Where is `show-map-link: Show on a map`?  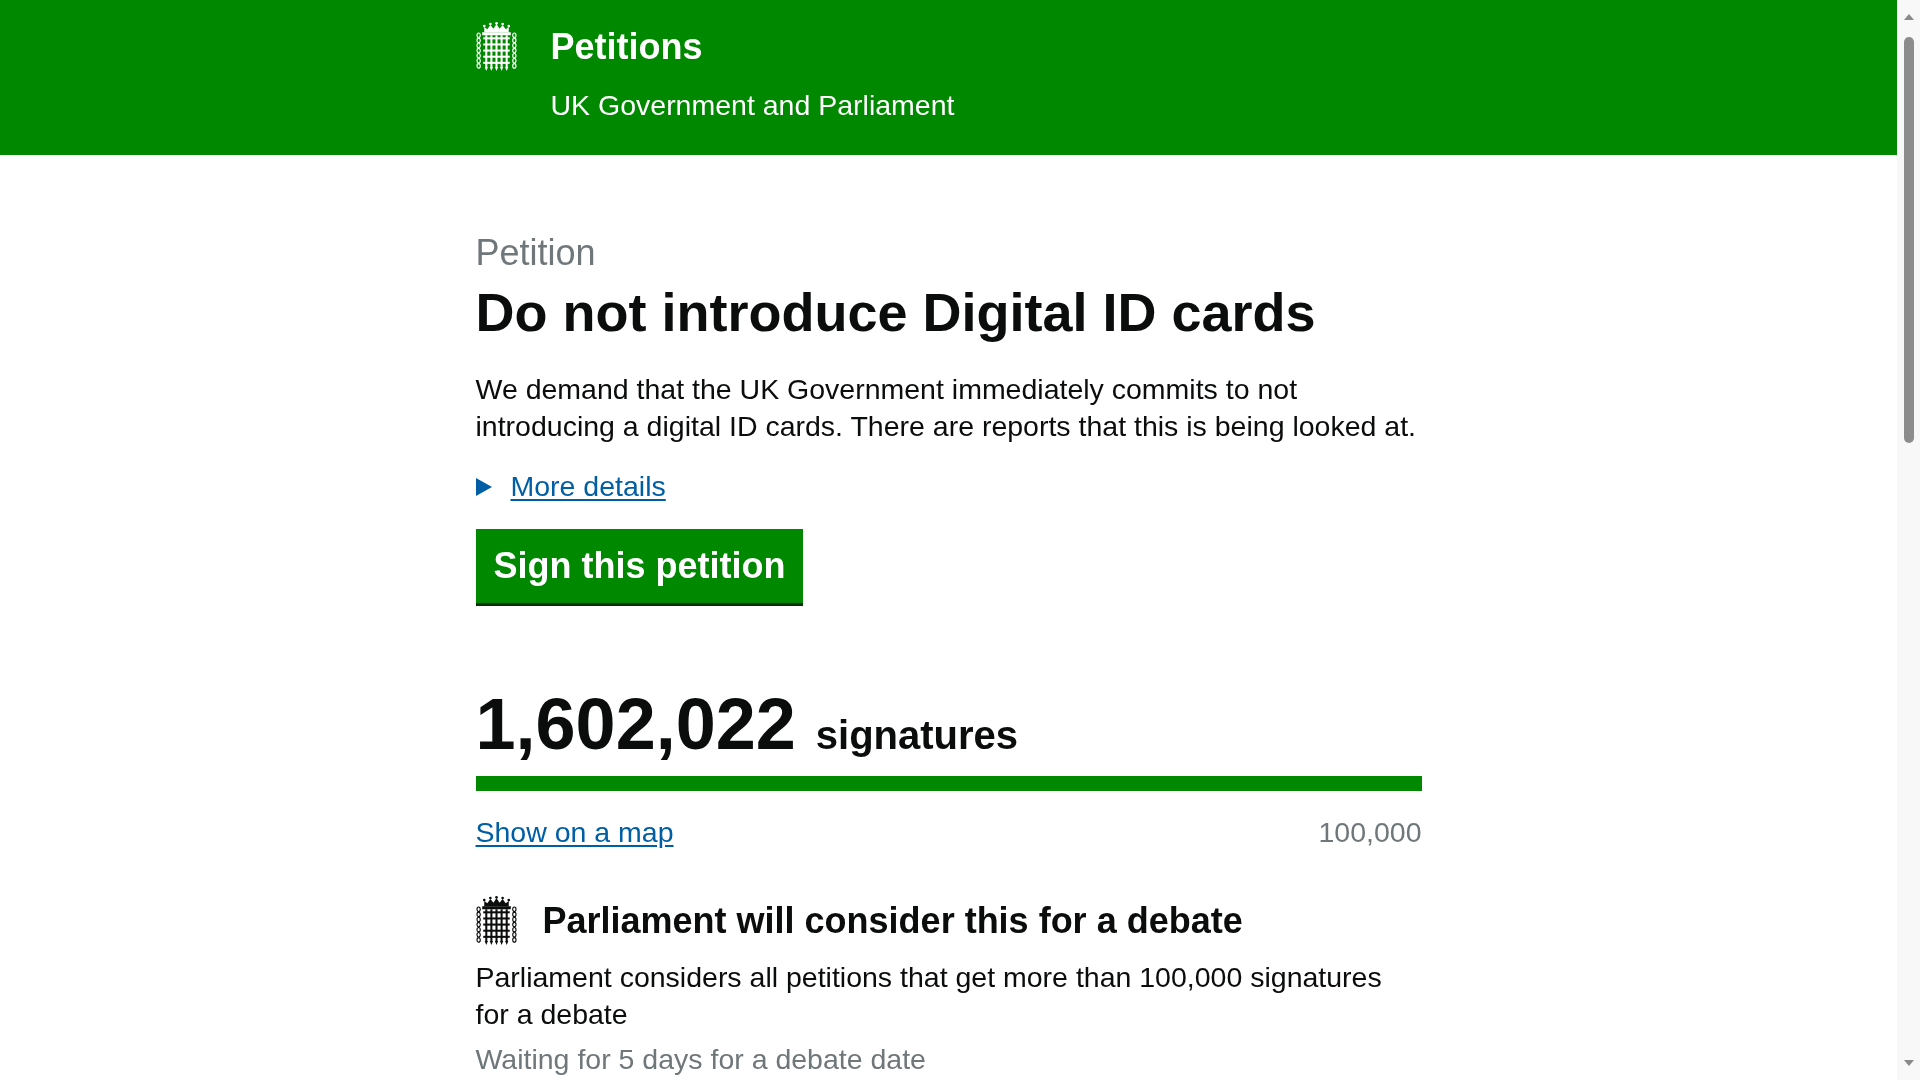 show-map-link: Show on a map is located at coordinates (574, 833).